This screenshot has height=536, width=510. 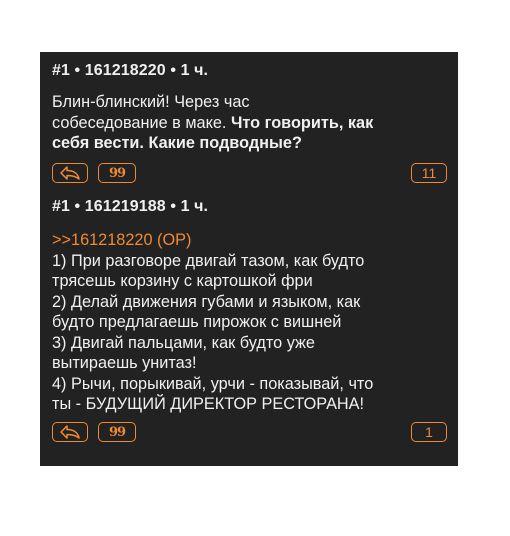 What do you see at coordinates (197, 322) in the screenshot?
I see `post-body-line: будто предлагаешь пирожок с вишней` at bounding box center [197, 322].